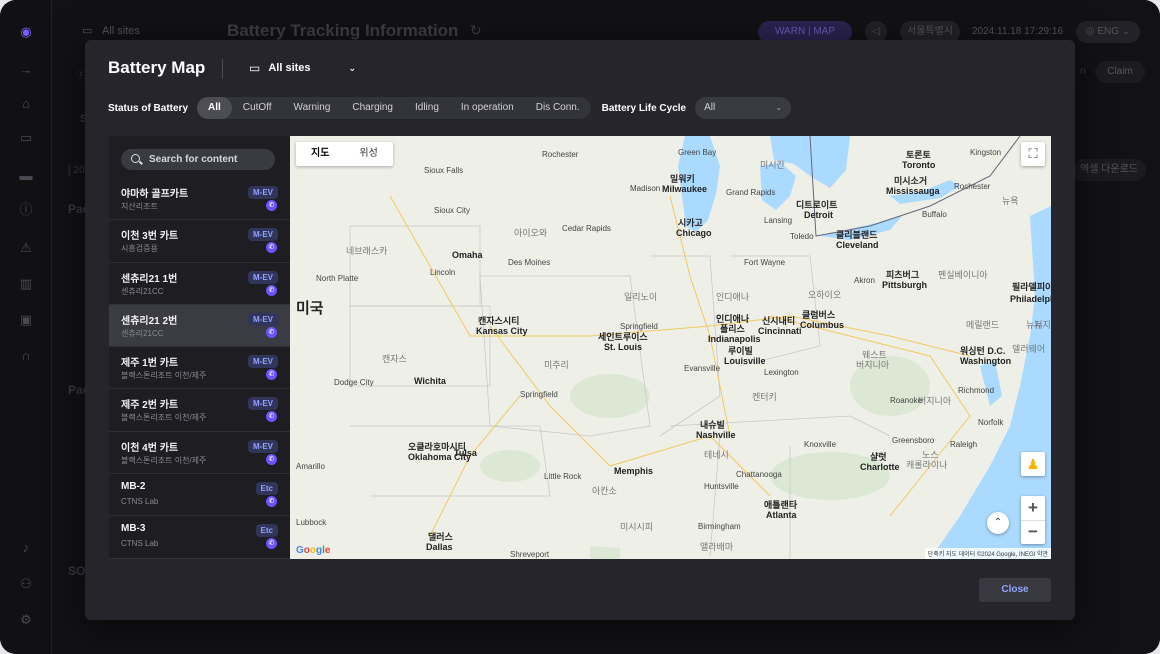  What do you see at coordinates (354, 382) in the screenshot?
I see `map-place-label: Dodge City` at bounding box center [354, 382].